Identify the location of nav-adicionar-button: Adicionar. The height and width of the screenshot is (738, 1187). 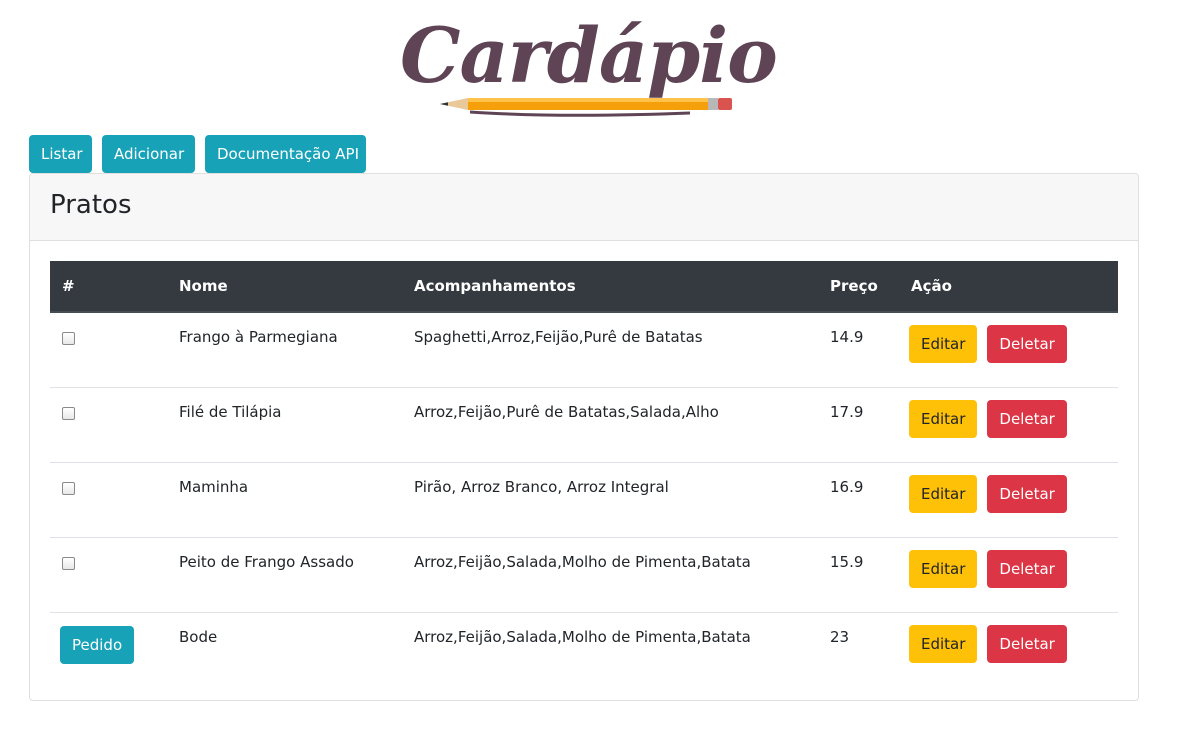
(148, 154).